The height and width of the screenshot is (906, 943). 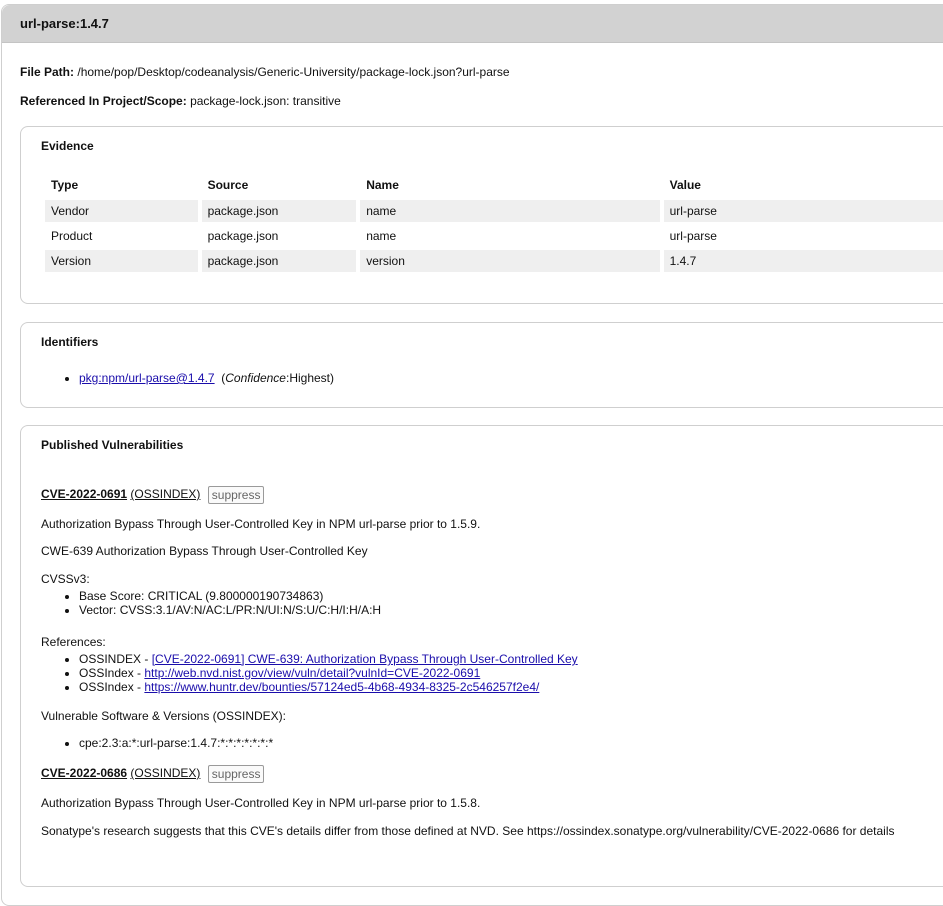 What do you see at coordinates (255, 378) in the screenshot?
I see `confidence-label: Confidence` at bounding box center [255, 378].